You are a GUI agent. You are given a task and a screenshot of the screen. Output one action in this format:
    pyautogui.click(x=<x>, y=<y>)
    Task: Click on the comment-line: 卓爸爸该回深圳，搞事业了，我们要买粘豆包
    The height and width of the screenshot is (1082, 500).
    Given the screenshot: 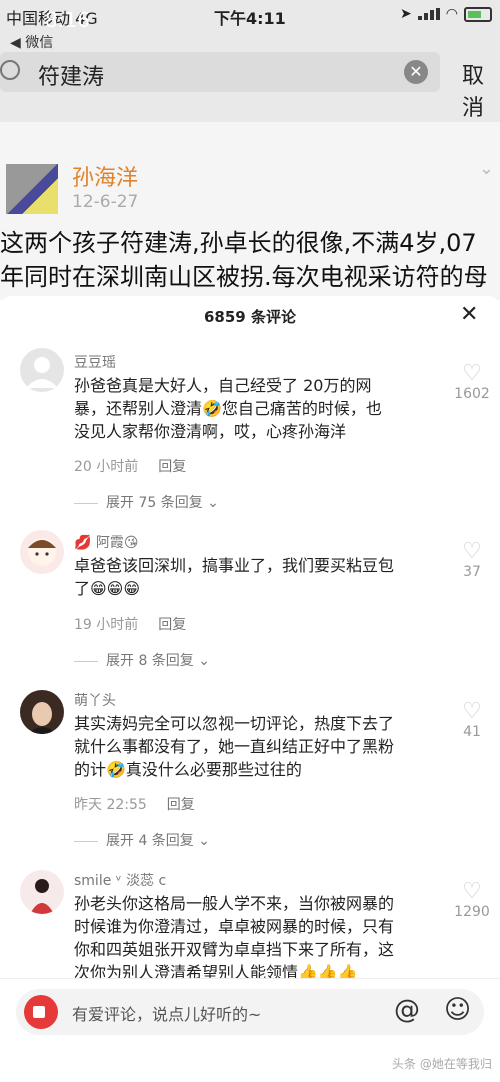 What is the action you would take?
    pyautogui.click(x=234, y=565)
    